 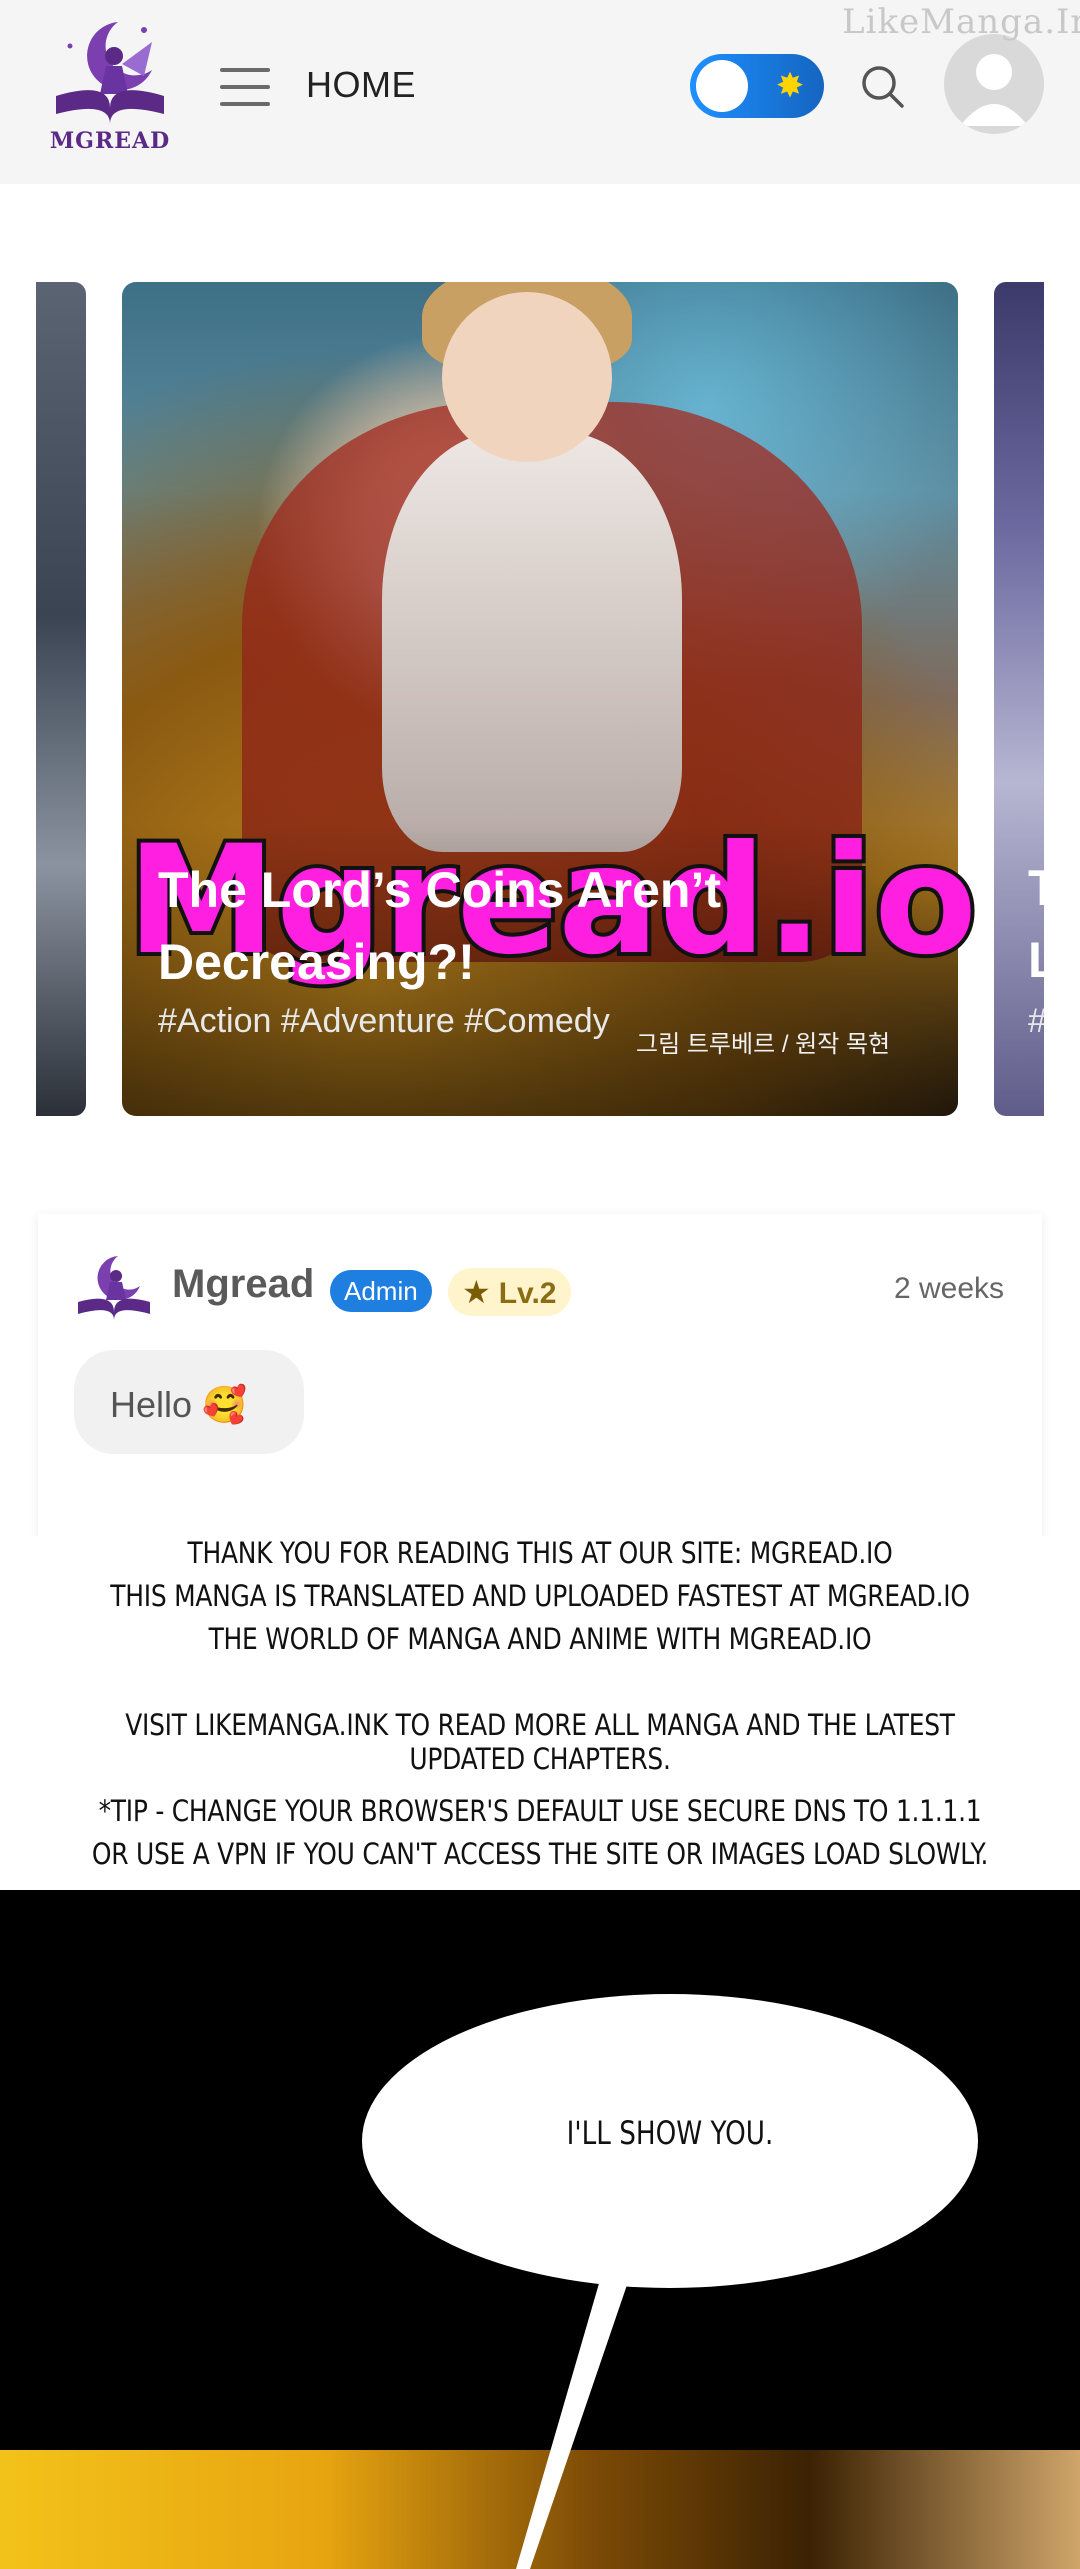 What do you see at coordinates (540, 92) in the screenshot?
I see `top-navbar: MGREAD HOME ✸ LikeManga.Ink` at bounding box center [540, 92].